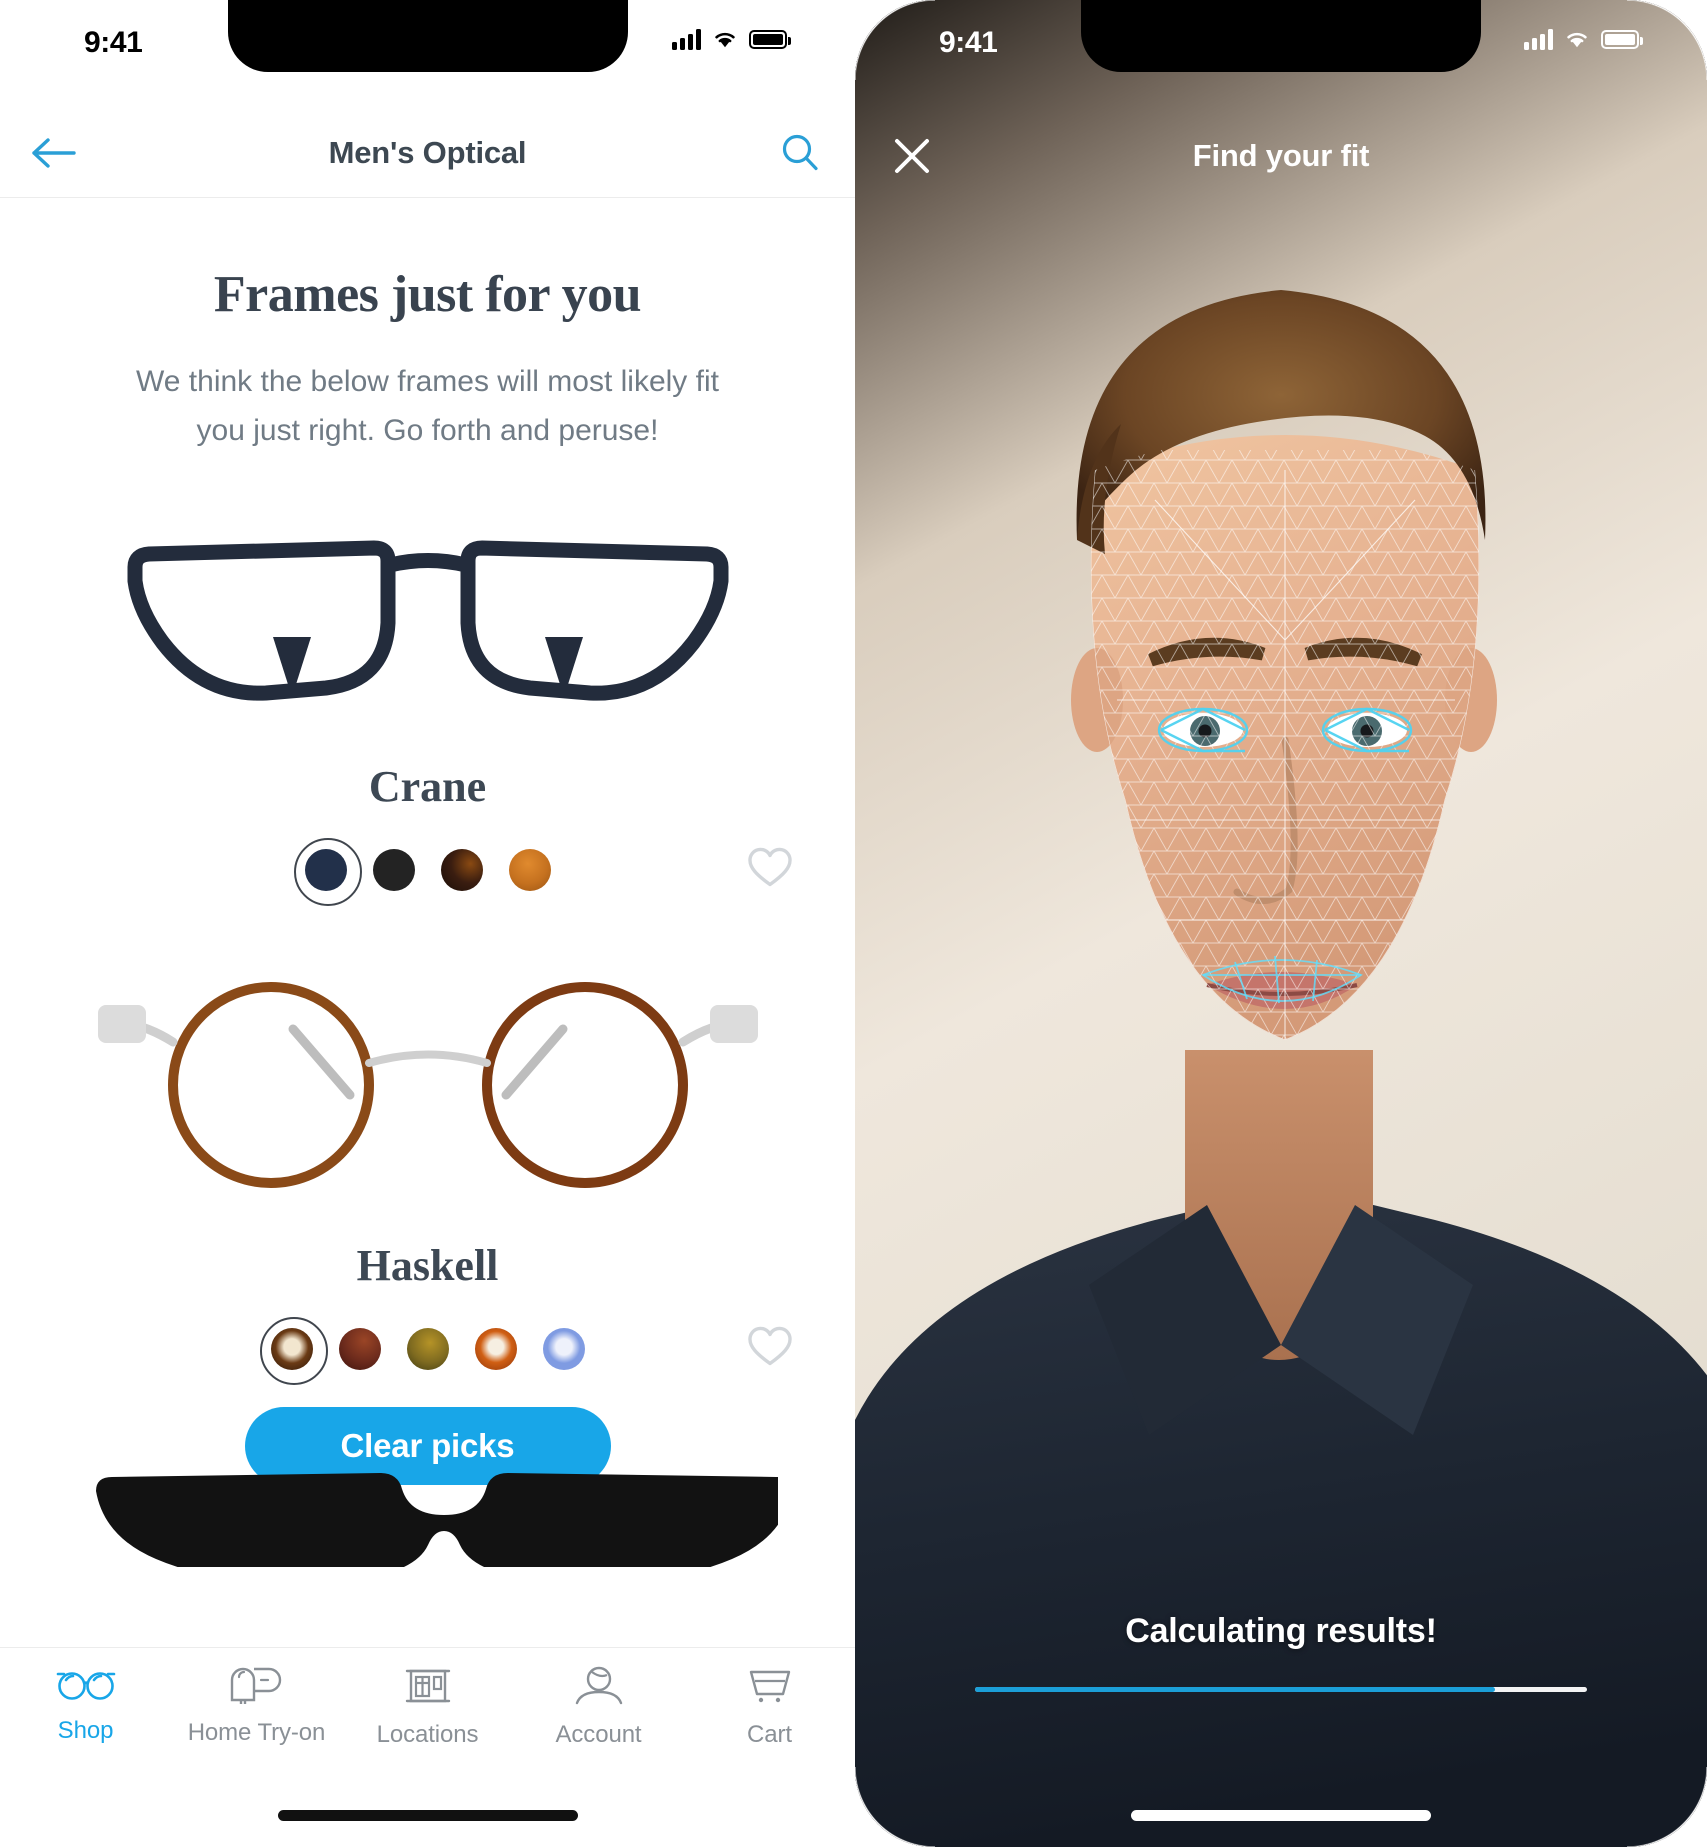  I want to click on tab-account: Account, so click(598, 1707).